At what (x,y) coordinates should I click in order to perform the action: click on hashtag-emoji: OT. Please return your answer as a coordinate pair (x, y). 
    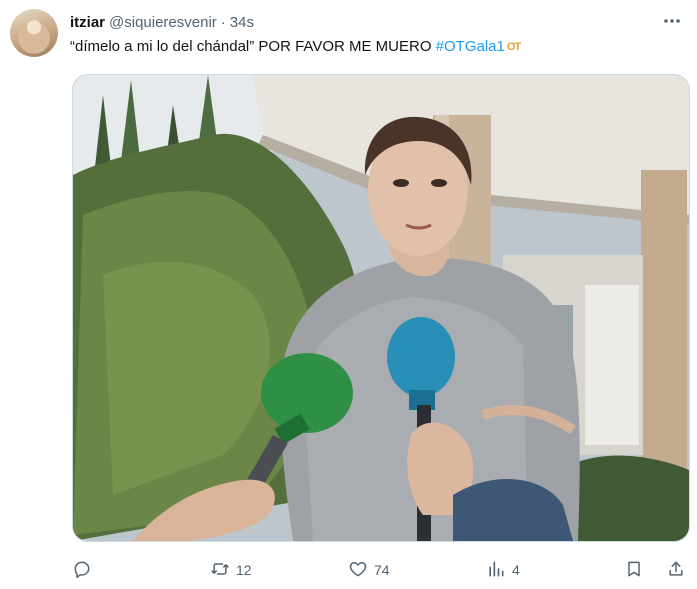
    Looking at the image, I should click on (513, 47).